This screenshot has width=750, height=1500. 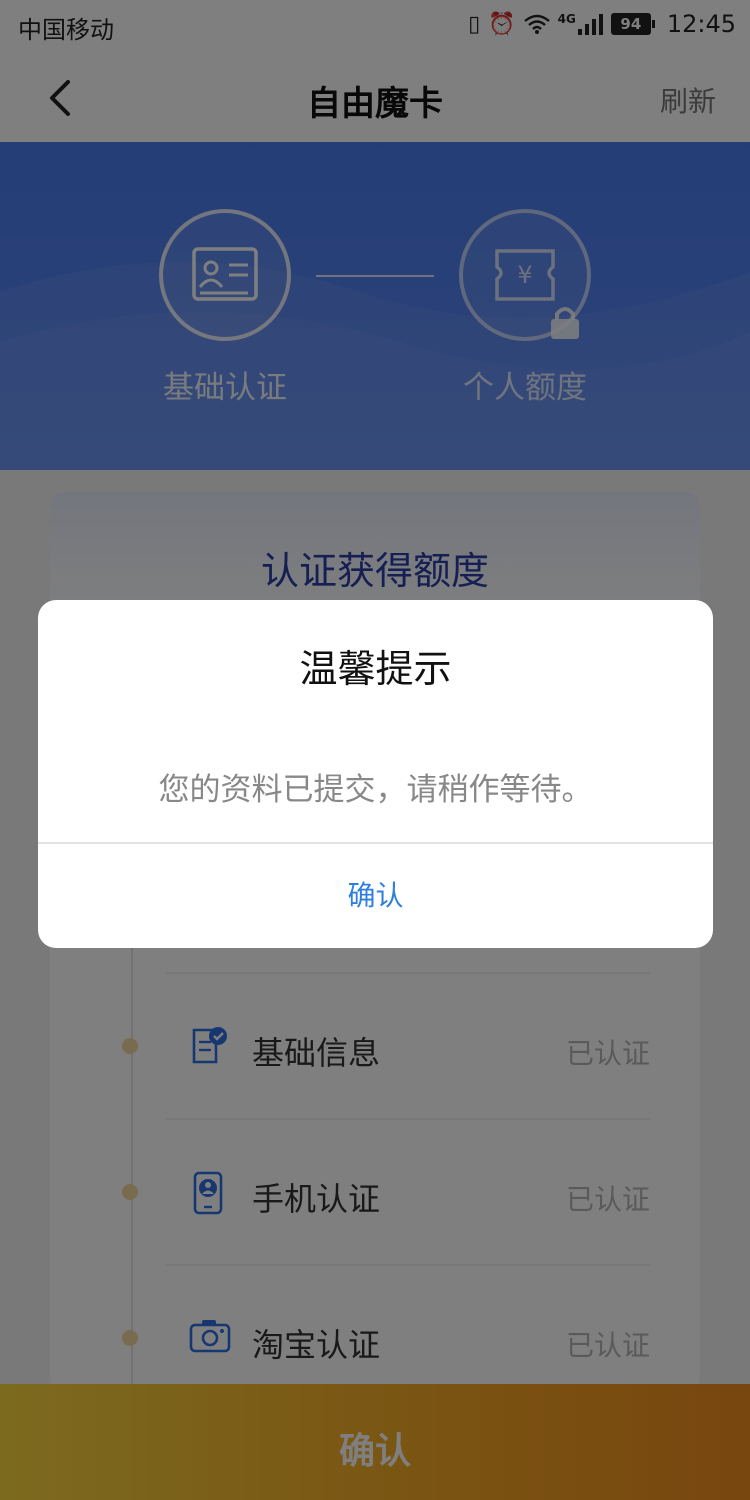 I want to click on dialog-confirm-button: 确认, so click(x=375, y=896).